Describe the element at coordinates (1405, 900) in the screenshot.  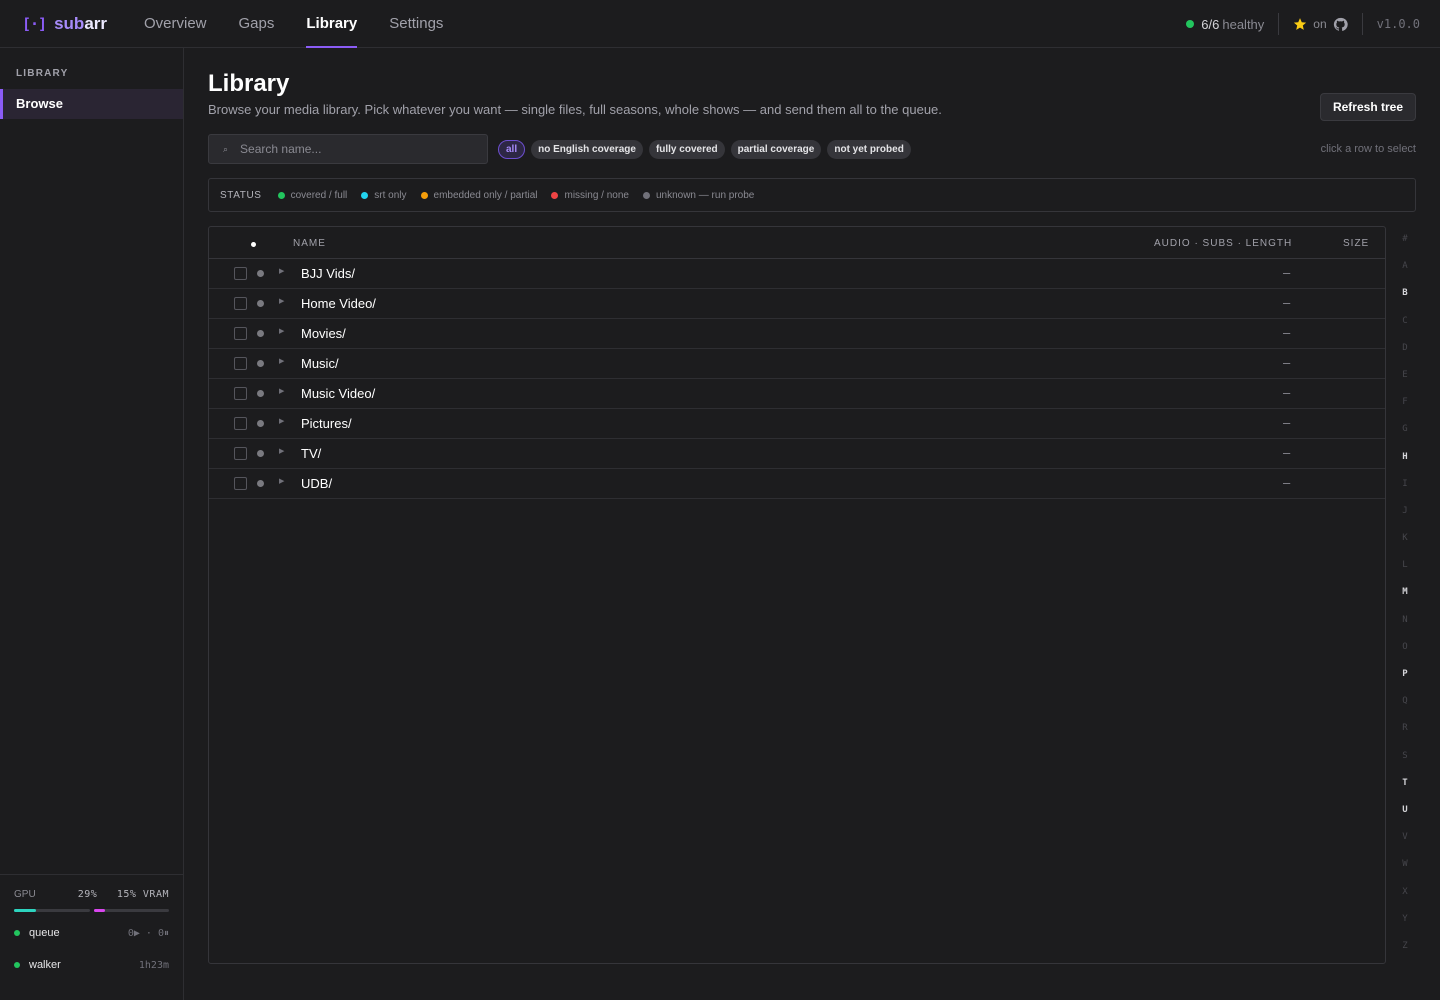
I see `alpha-index-letter: X` at that location.